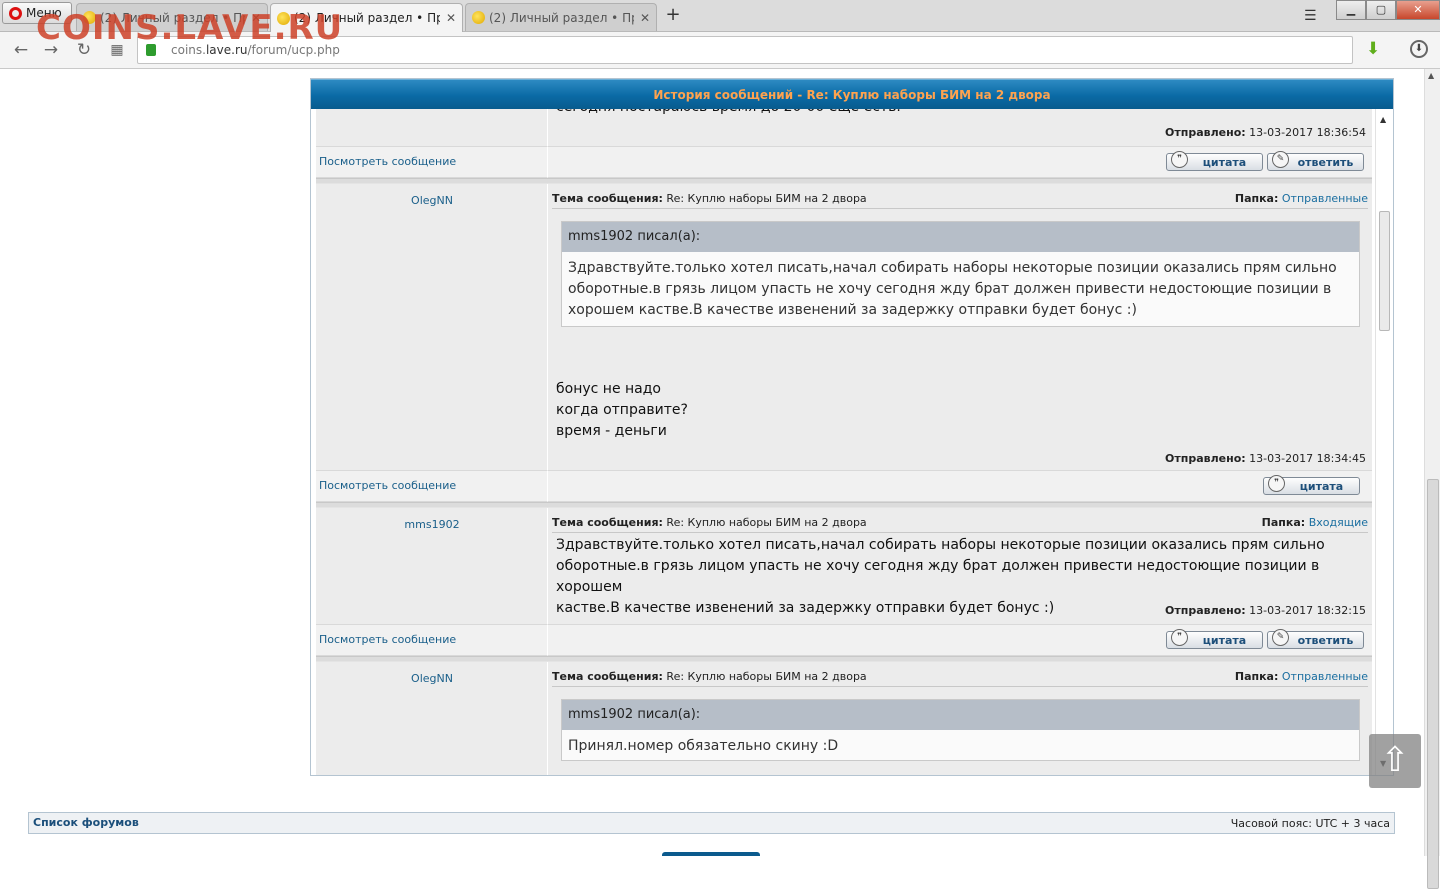  Describe the element at coordinates (478, 17) in the screenshot. I see `smiley-favicon-icon` at that location.